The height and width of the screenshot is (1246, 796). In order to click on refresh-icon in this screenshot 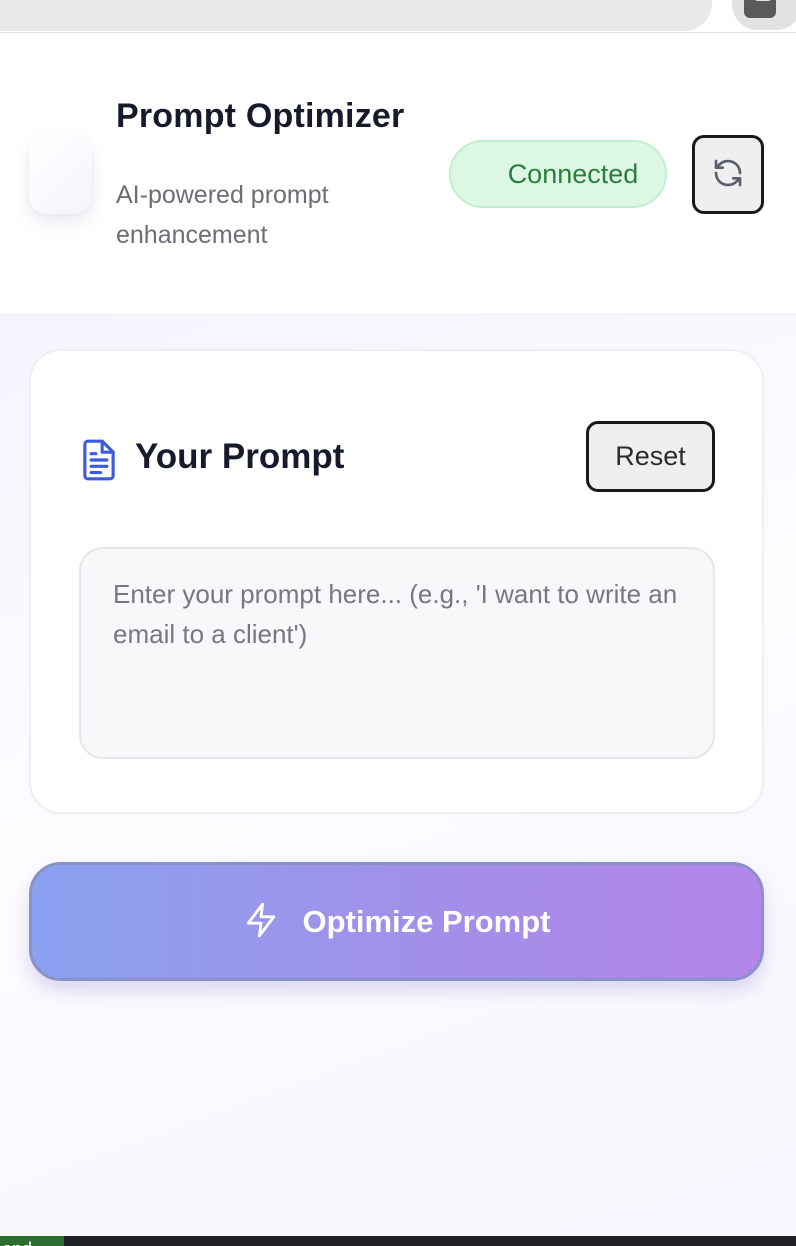, I will do `click(728, 174)`.